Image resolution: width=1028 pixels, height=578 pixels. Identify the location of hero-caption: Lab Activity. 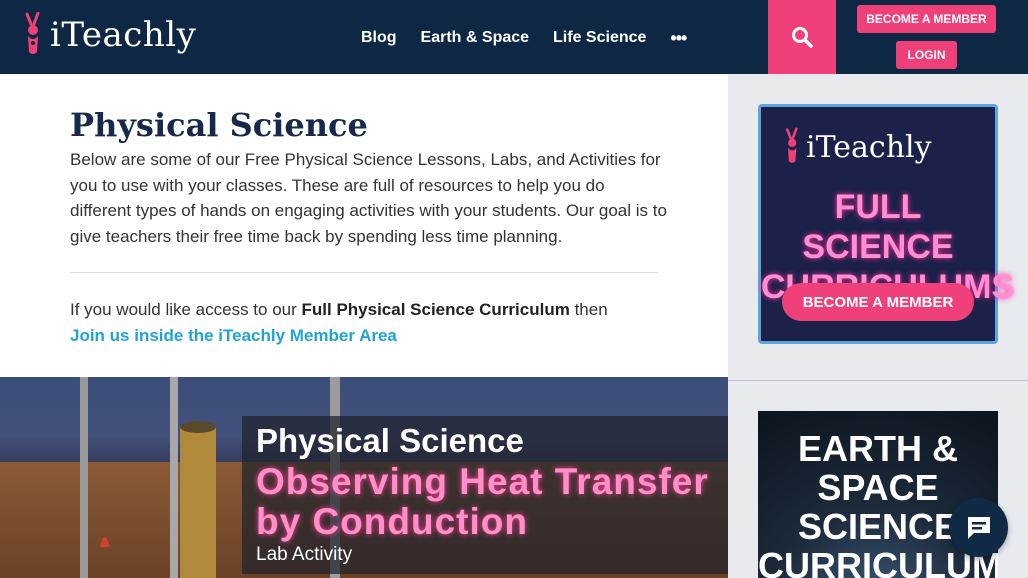
(304, 554).